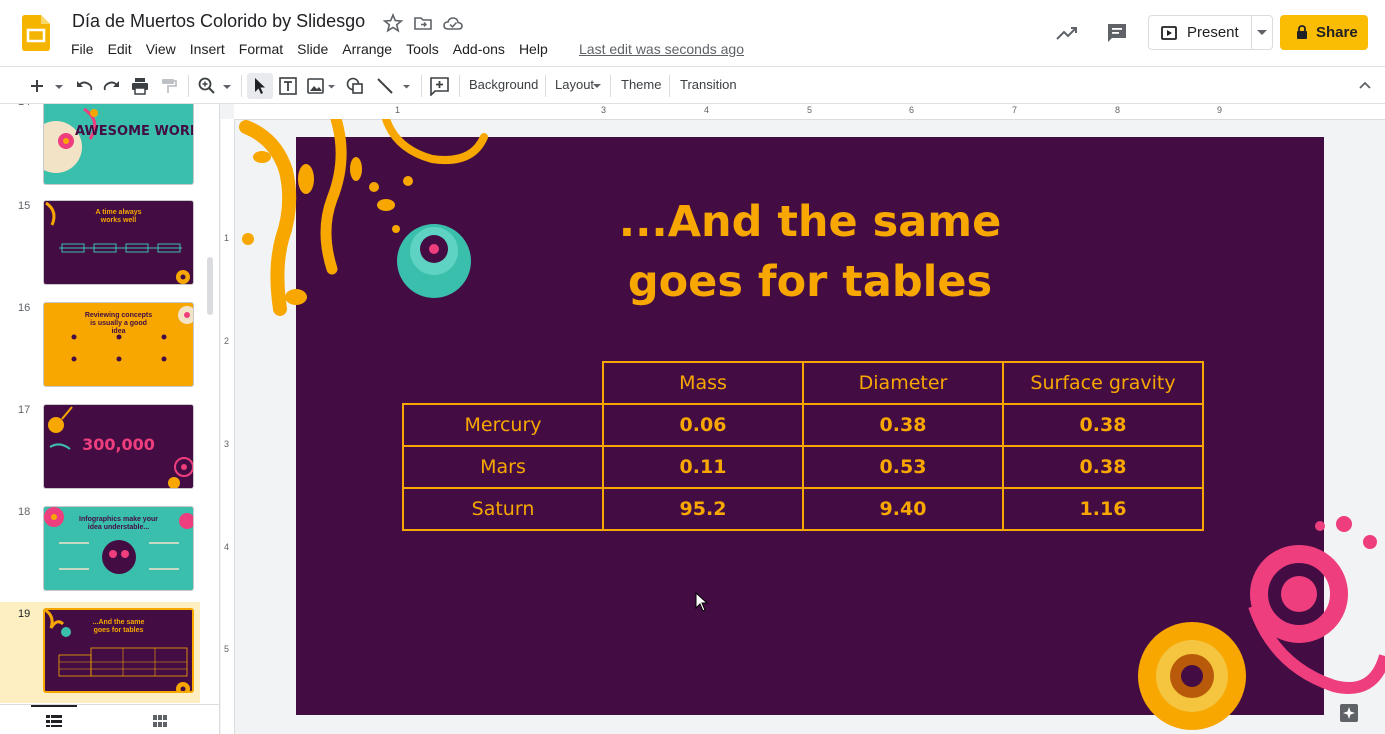 The image size is (1385, 734). I want to click on filmstrip-scrollbar, so click(210, 286).